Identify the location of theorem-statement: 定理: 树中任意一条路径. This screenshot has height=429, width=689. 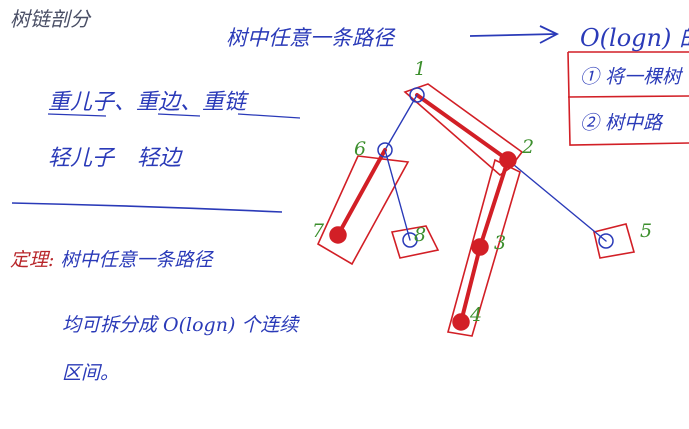
(111, 258).